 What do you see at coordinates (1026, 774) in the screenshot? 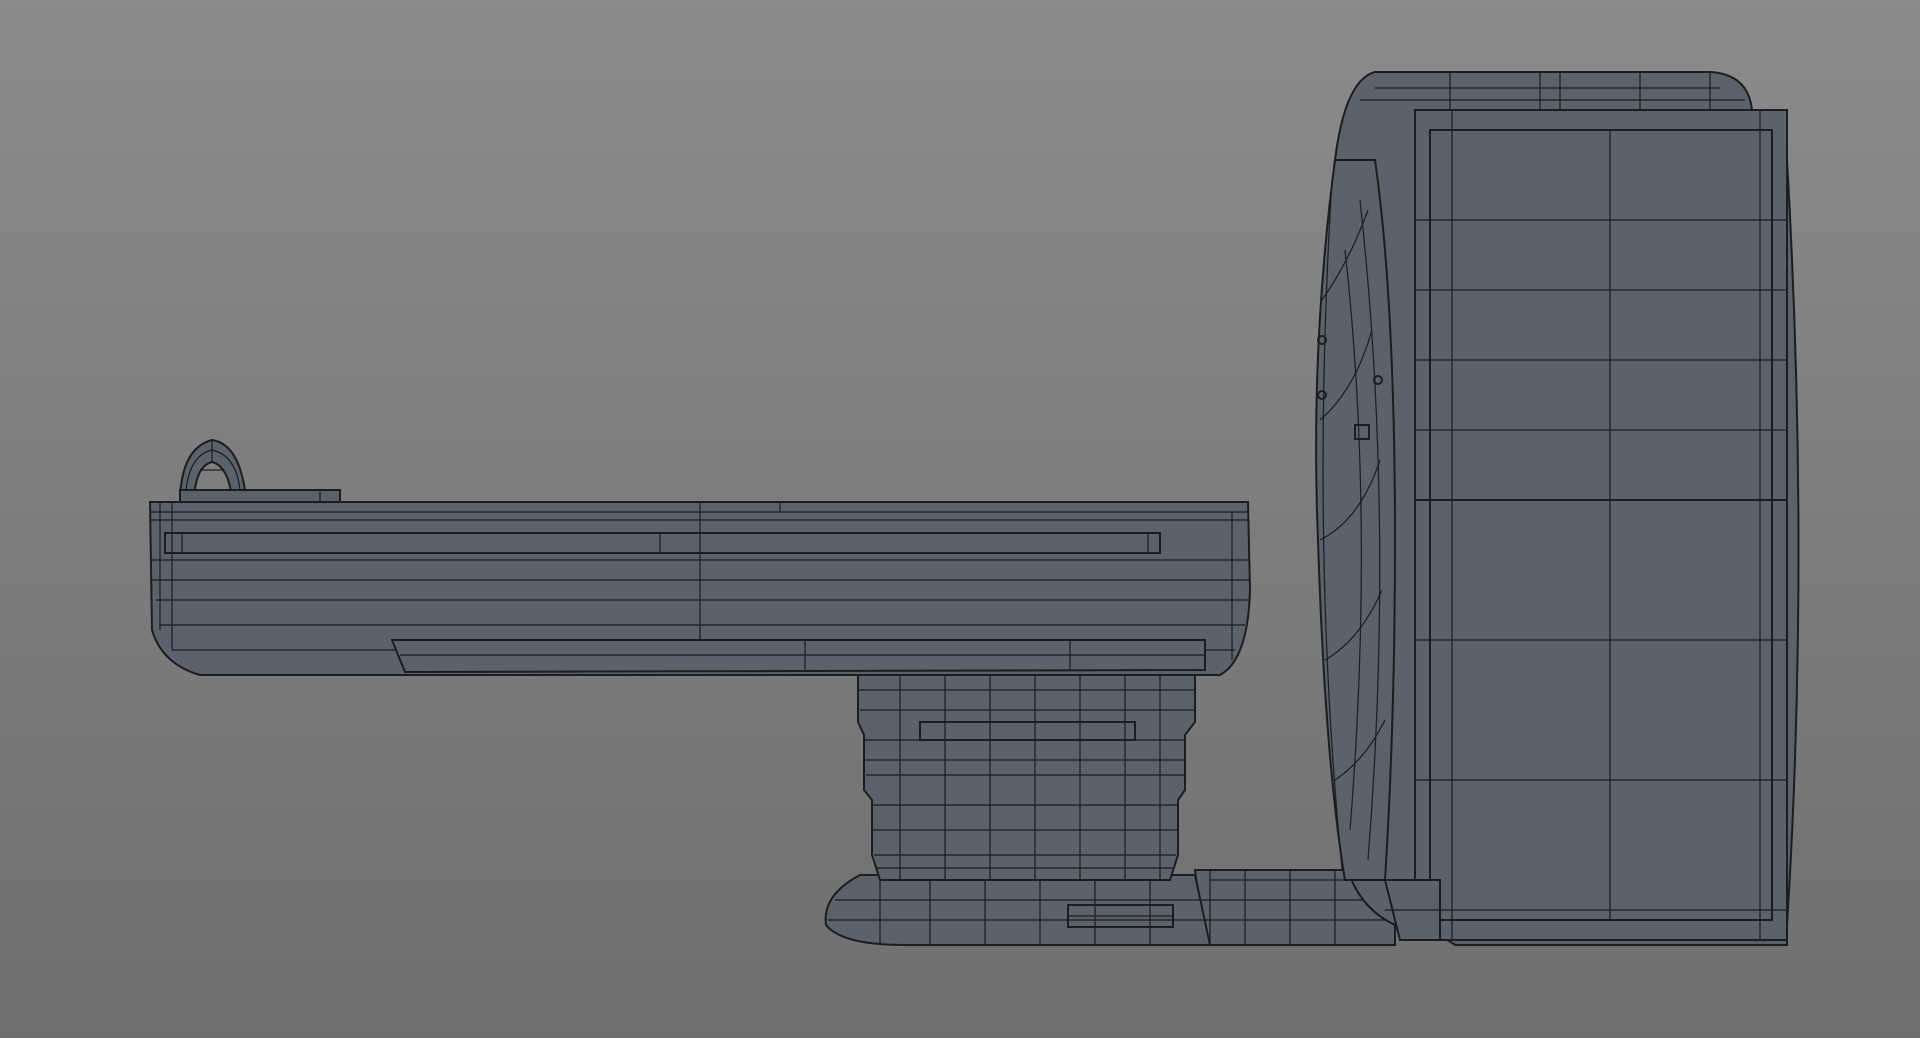
I see `table-pedestal` at bounding box center [1026, 774].